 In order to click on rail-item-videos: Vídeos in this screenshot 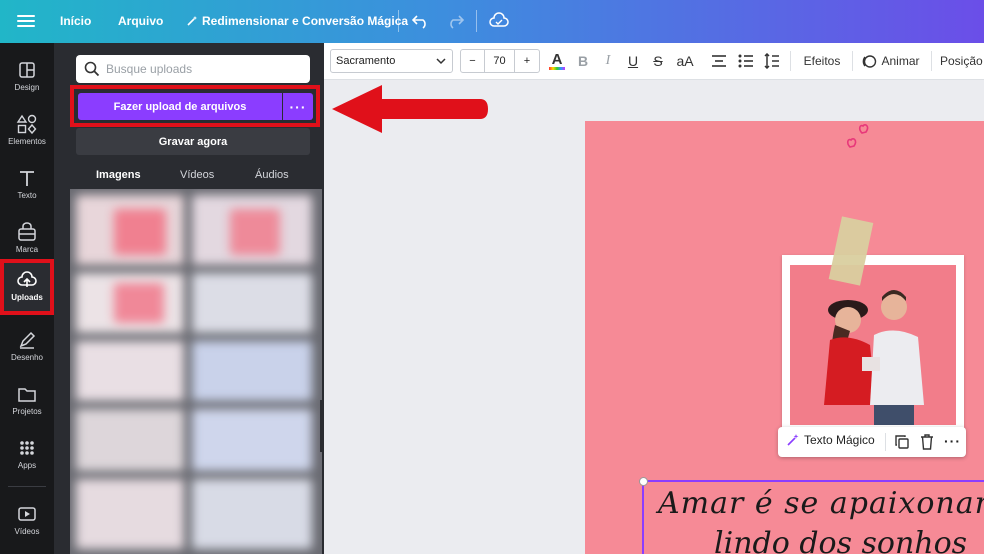, I will do `click(27, 520)`.